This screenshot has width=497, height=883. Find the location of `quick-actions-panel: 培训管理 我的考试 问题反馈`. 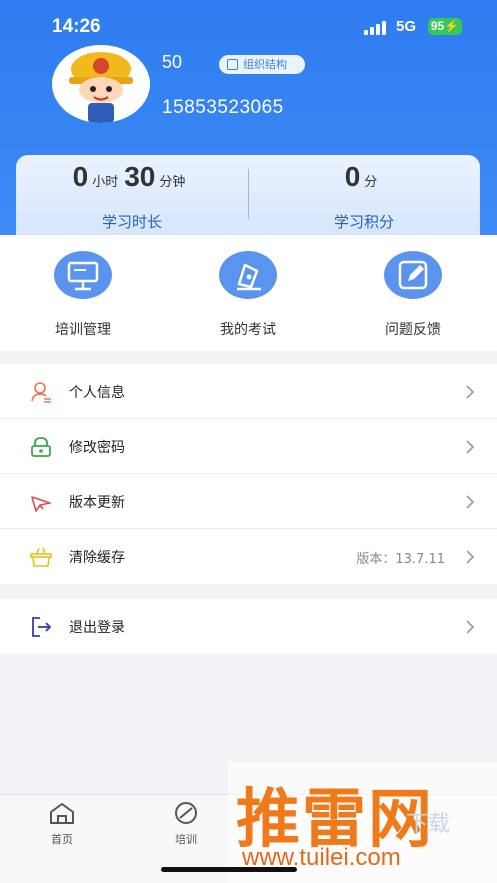

quick-actions-panel: 培训管理 我的考试 问题反馈 is located at coordinates (248, 293).